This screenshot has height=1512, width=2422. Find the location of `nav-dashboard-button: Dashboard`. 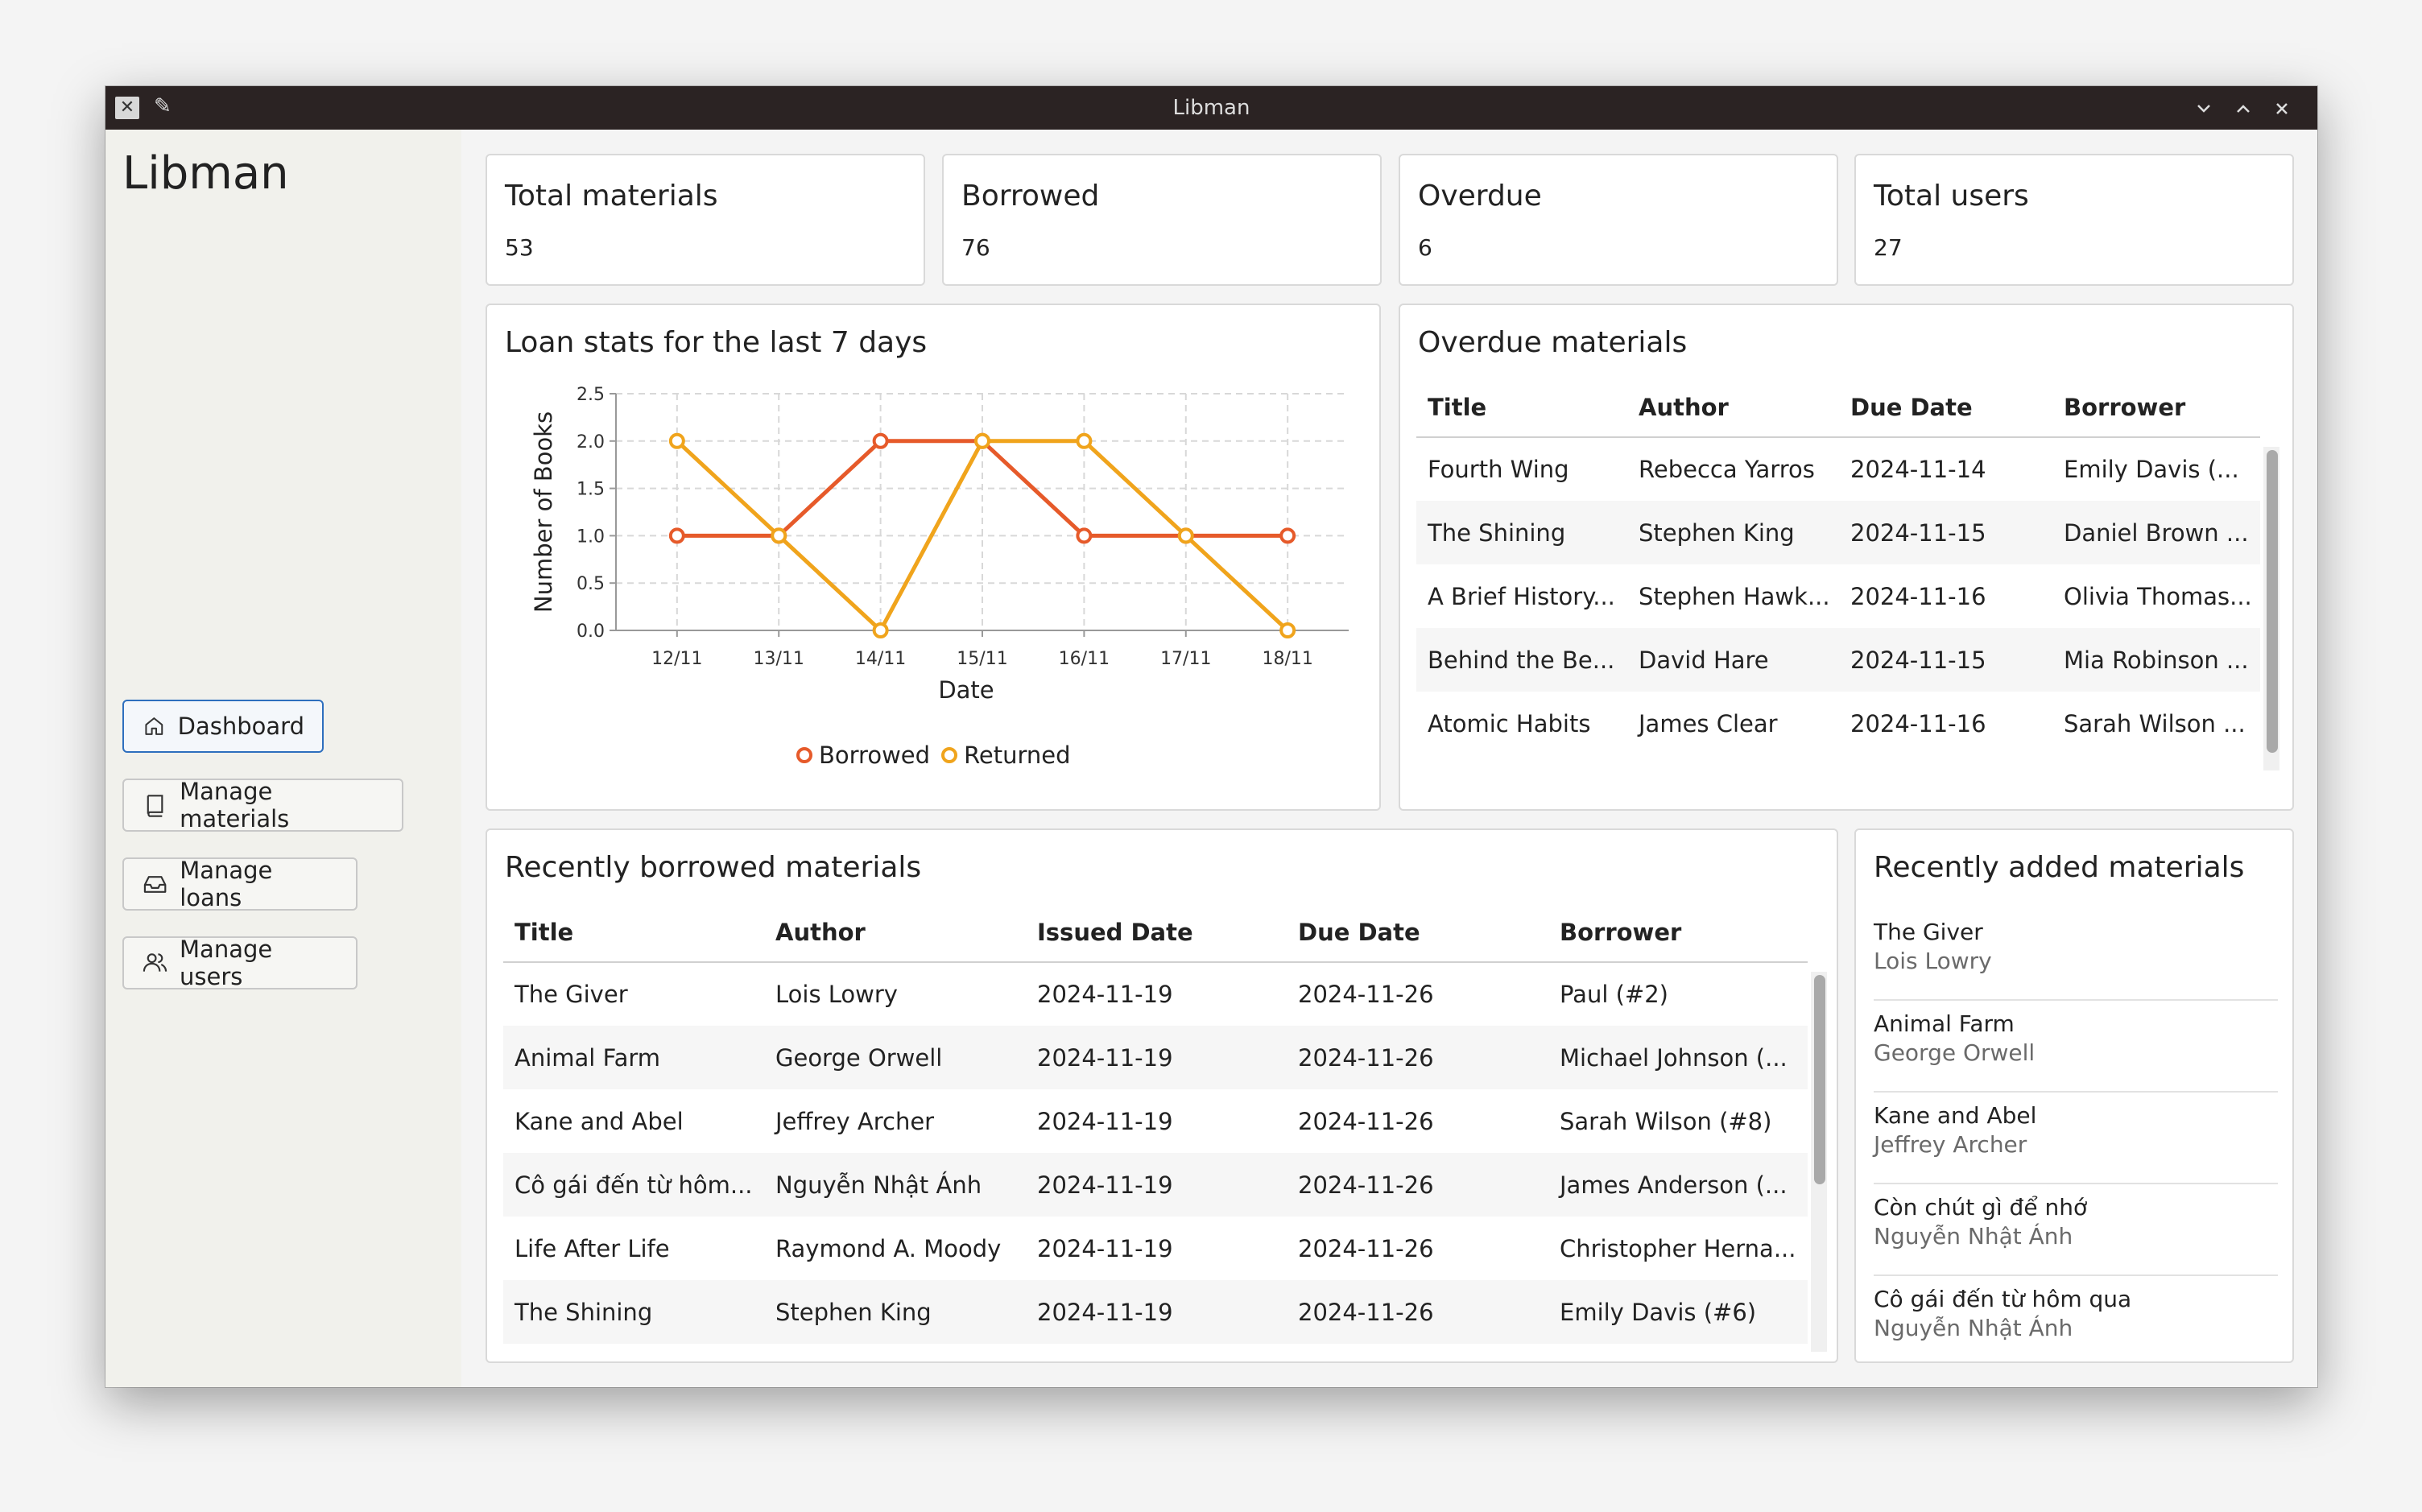

nav-dashboard-button: Dashboard is located at coordinates (223, 726).